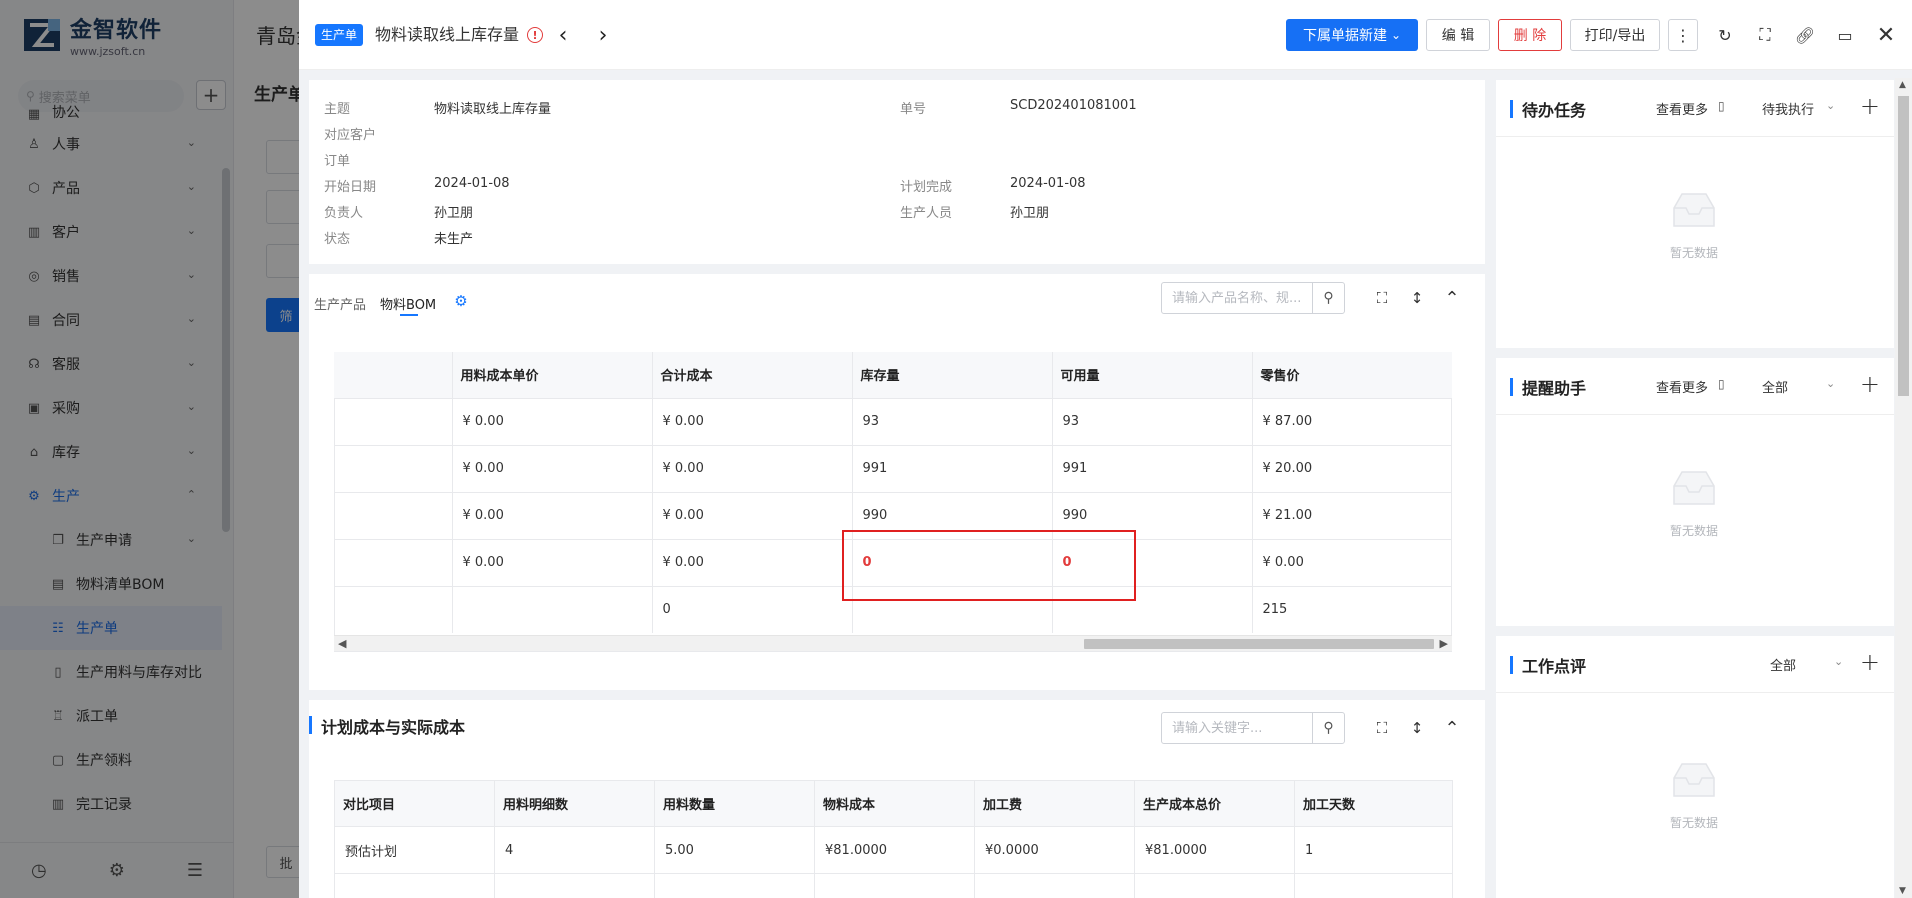 The height and width of the screenshot is (898, 1912). I want to click on warning-icon: !, so click(535, 35).